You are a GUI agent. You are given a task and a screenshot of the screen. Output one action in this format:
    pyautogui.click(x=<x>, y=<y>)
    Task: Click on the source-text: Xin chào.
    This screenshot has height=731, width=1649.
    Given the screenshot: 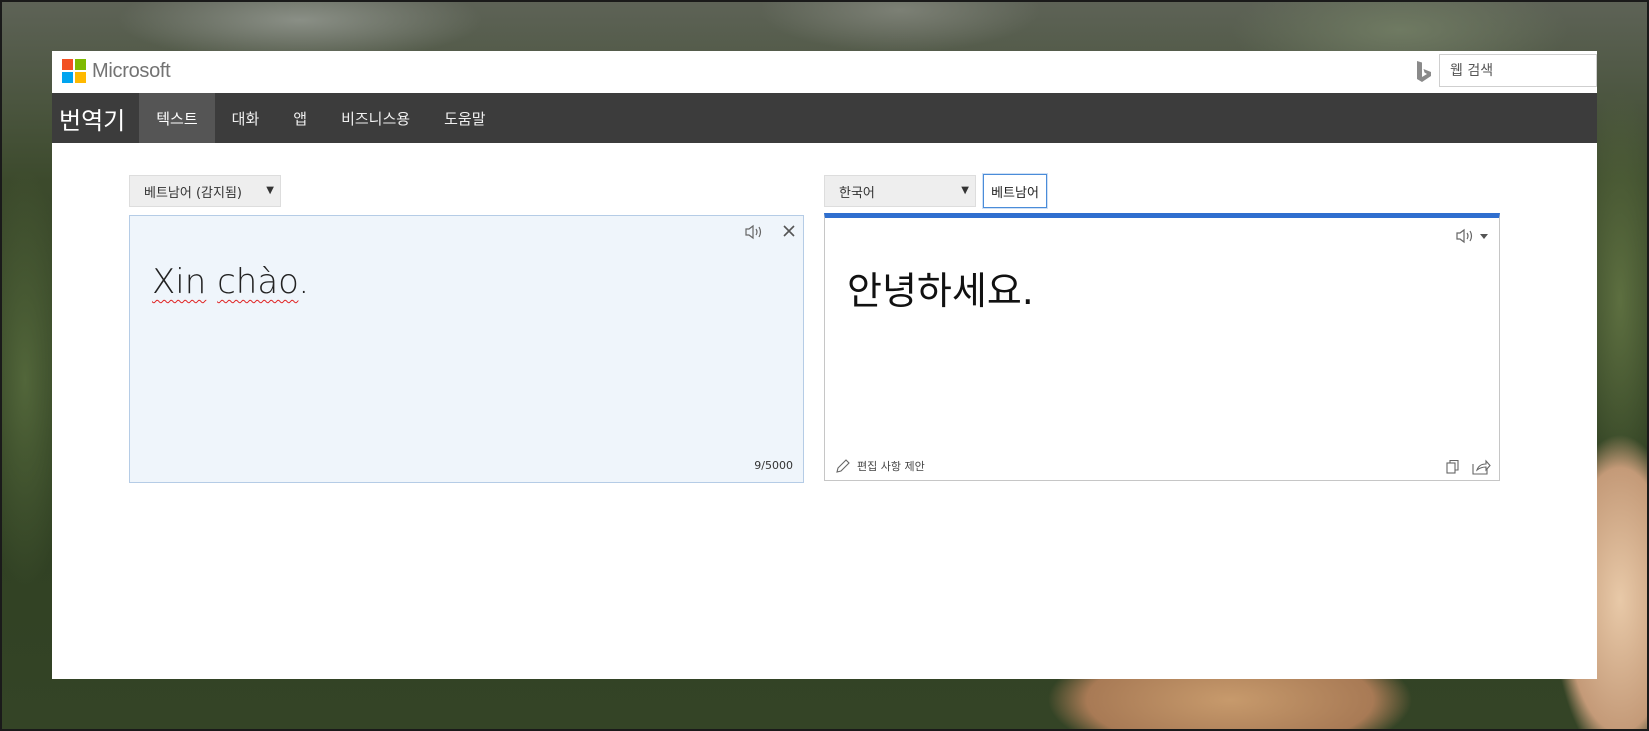 What is the action you would take?
    pyautogui.click(x=230, y=282)
    